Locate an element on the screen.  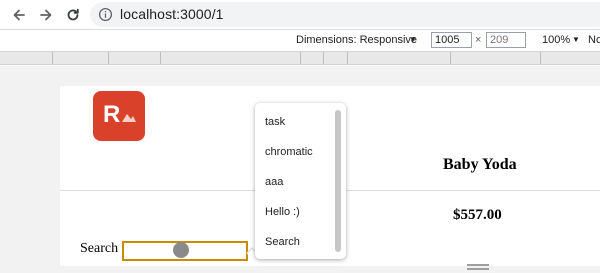
logo-mark-icon is located at coordinates (129, 118).